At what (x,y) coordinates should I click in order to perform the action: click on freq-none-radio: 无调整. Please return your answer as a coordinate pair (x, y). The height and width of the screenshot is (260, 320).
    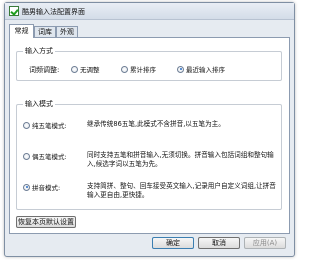
    Looking at the image, I should click on (85, 69).